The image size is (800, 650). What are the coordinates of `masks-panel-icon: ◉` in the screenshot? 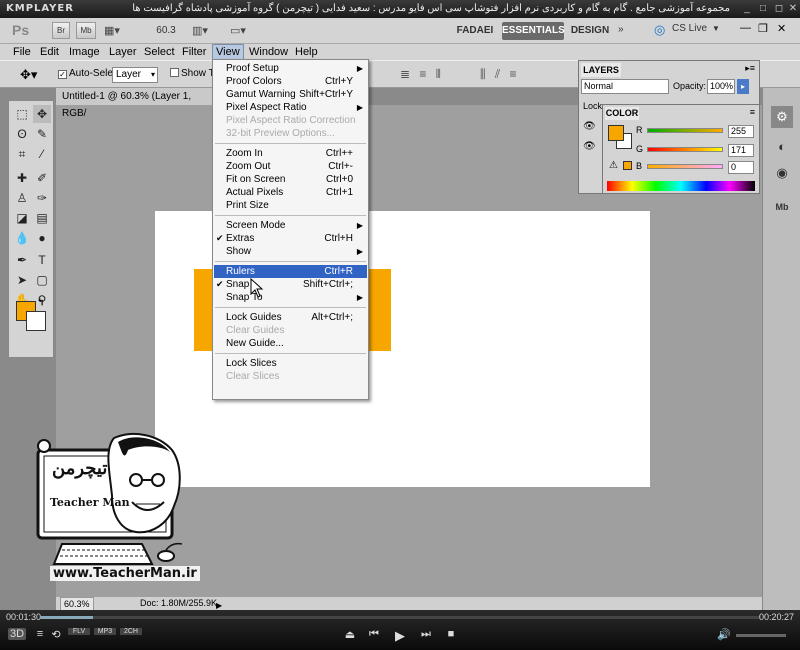 It's located at (782, 173).